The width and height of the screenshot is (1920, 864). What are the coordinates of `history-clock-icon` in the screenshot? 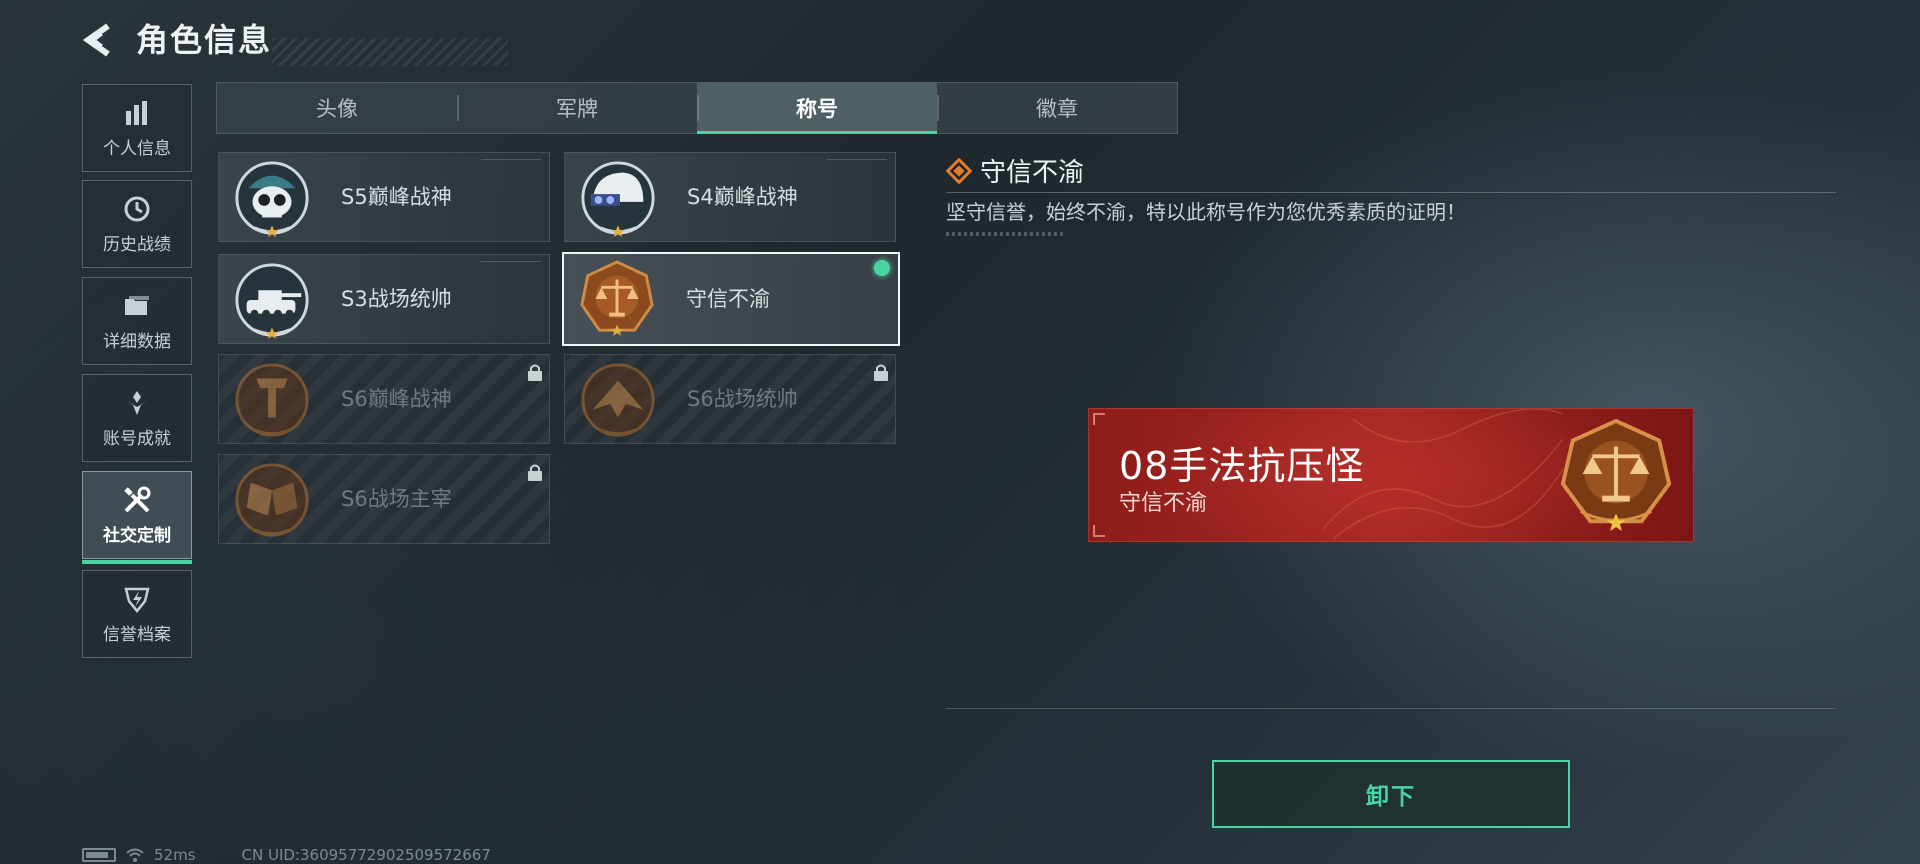 It's located at (137, 209).